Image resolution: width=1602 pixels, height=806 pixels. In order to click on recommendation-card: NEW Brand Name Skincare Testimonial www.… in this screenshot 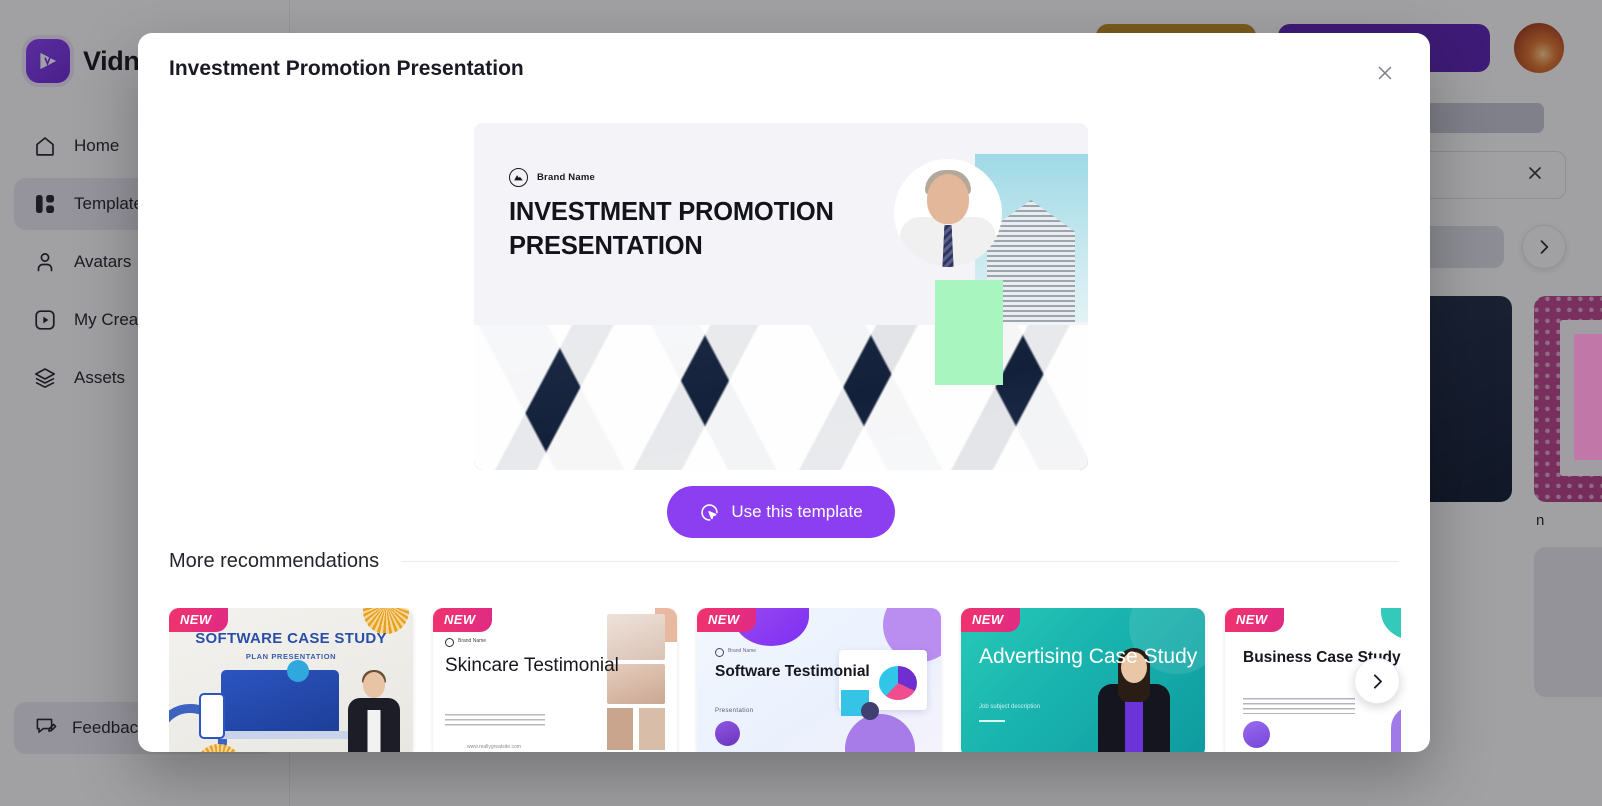, I will do `click(555, 680)`.